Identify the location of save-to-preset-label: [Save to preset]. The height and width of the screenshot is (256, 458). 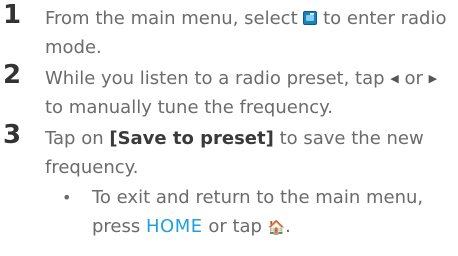
(191, 138).